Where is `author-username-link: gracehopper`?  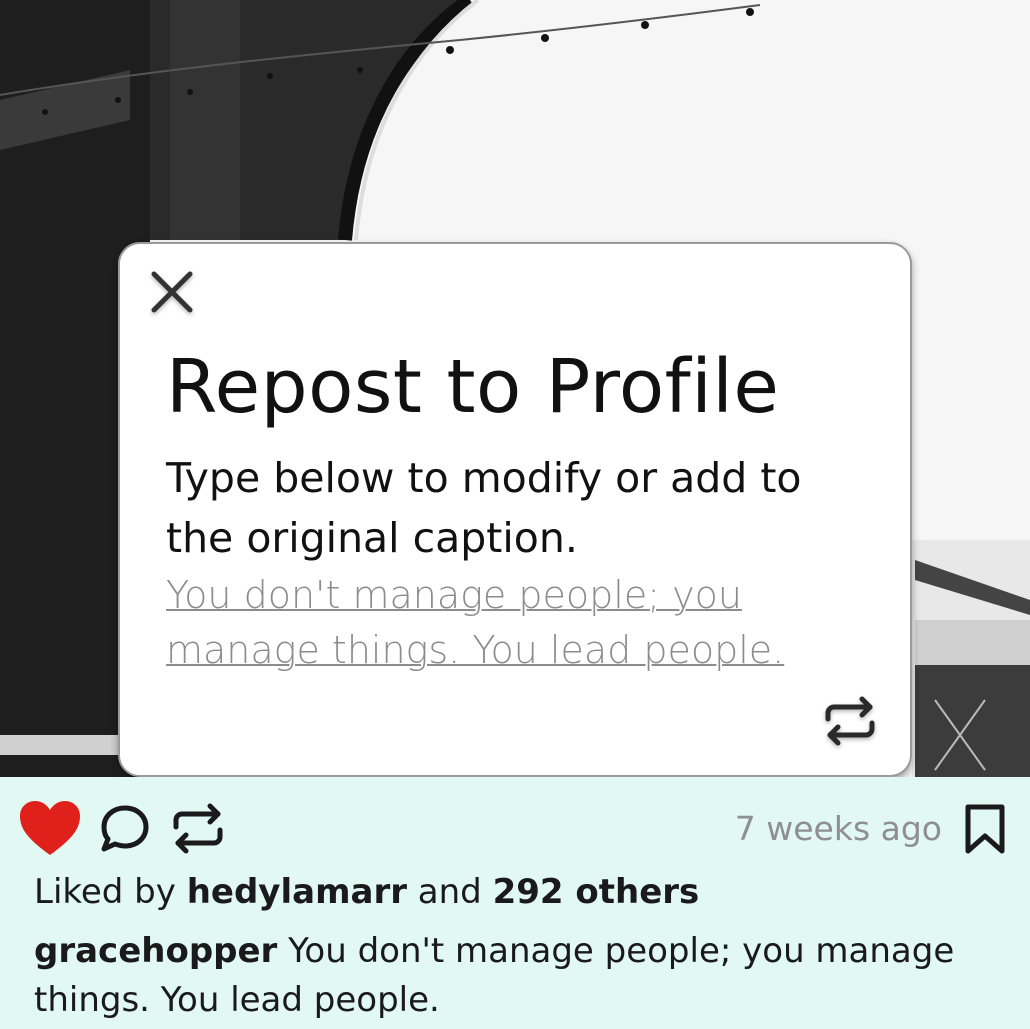
author-username-link: gracehopper is located at coordinates (155, 951).